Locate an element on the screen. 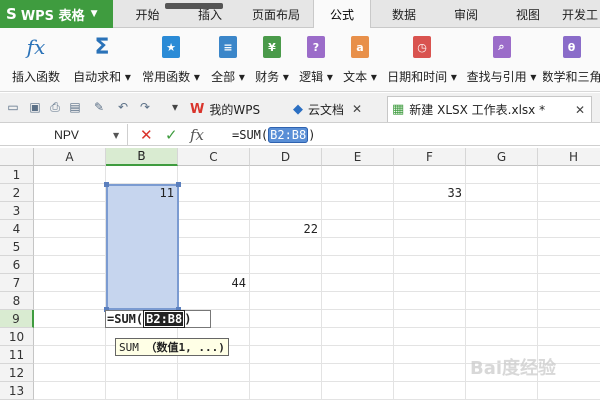 This screenshot has width=600, height=400. formula-range-ref: B2:B8 is located at coordinates (288, 135).